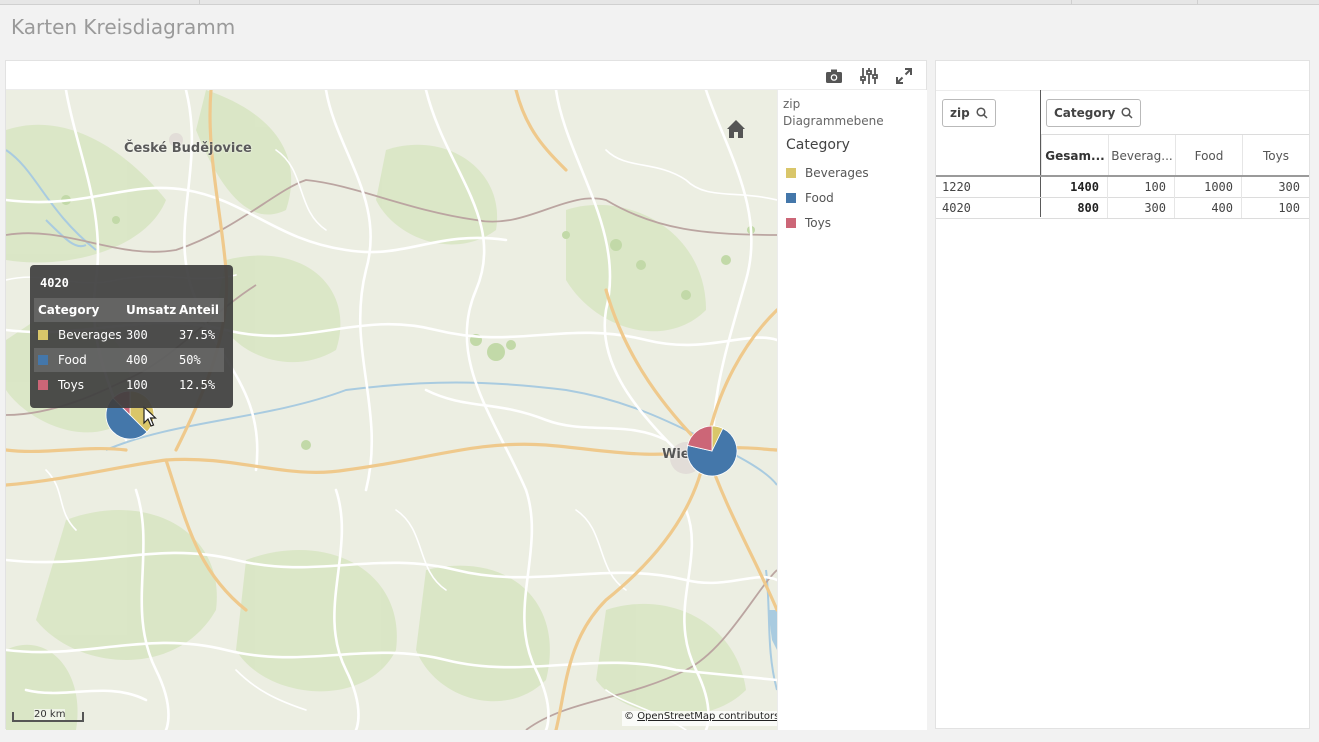 Image resolution: width=1319 pixels, height=742 pixels. I want to click on tooltip-header-umsatz: Umsatz, so click(151, 310).